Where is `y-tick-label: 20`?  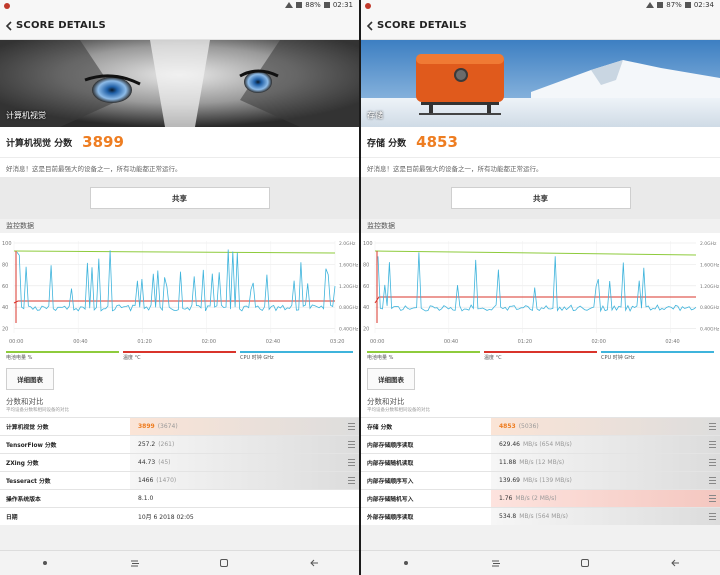 y-tick-label: 20 is located at coordinates (5, 330).